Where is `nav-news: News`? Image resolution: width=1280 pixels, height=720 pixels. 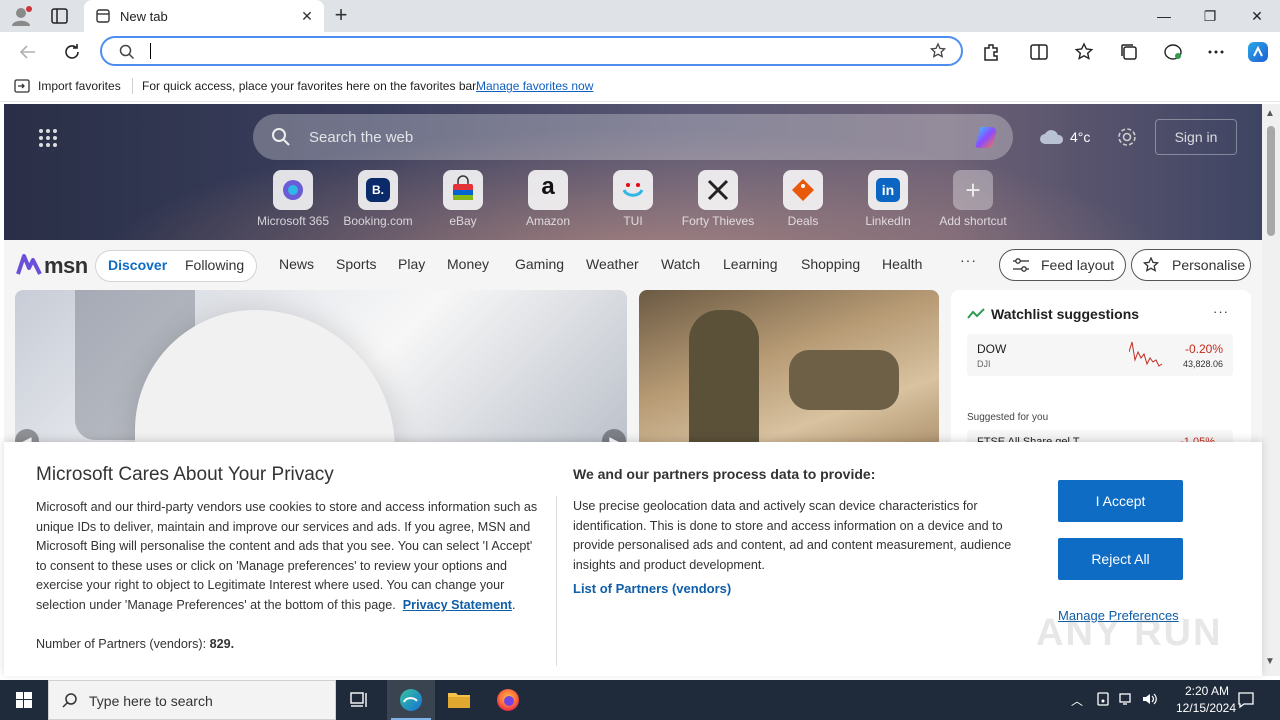 nav-news: News is located at coordinates (296, 264).